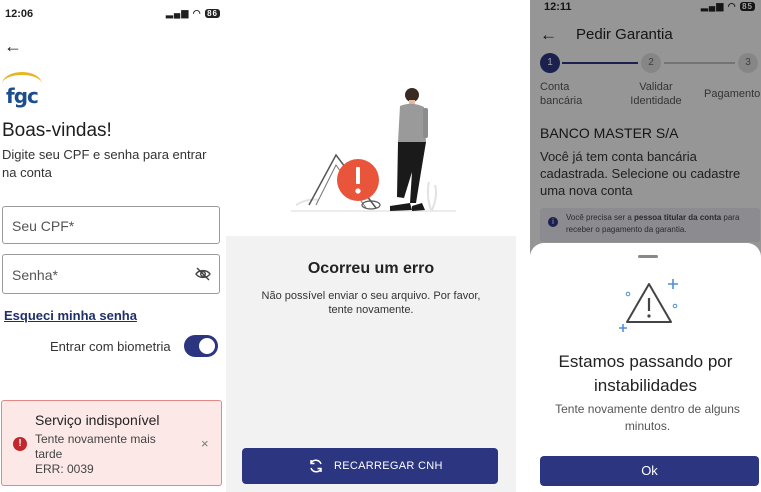 This screenshot has width=761, height=492. Describe the element at coordinates (43, 226) in the screenshot. I see `cpf-label: Seu CPF*` at that location.